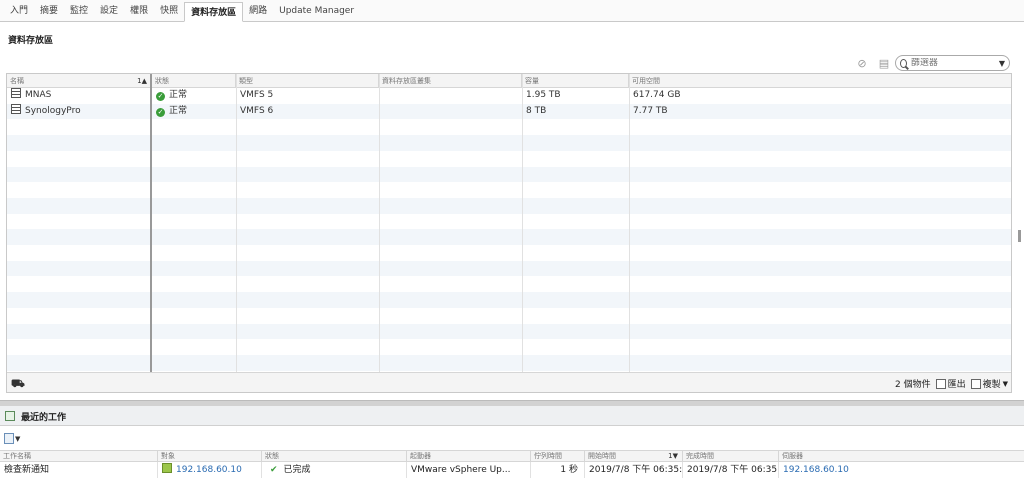  What do you see at coordinates (509, 96) in the screenshot?
I see `table-row: MNAS ✓ 正常 VMFS 5 1.95 TB 617.74 GB` at bounding box center [509, 96].